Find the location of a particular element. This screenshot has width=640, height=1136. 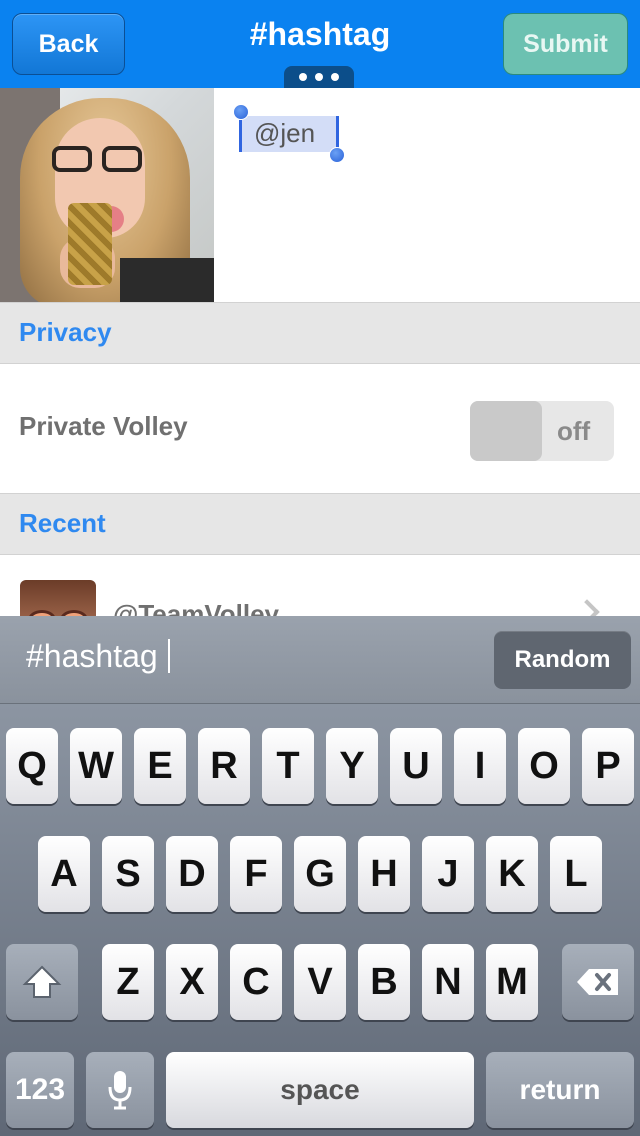

more-options-icon is located at coordinates (319, 77).